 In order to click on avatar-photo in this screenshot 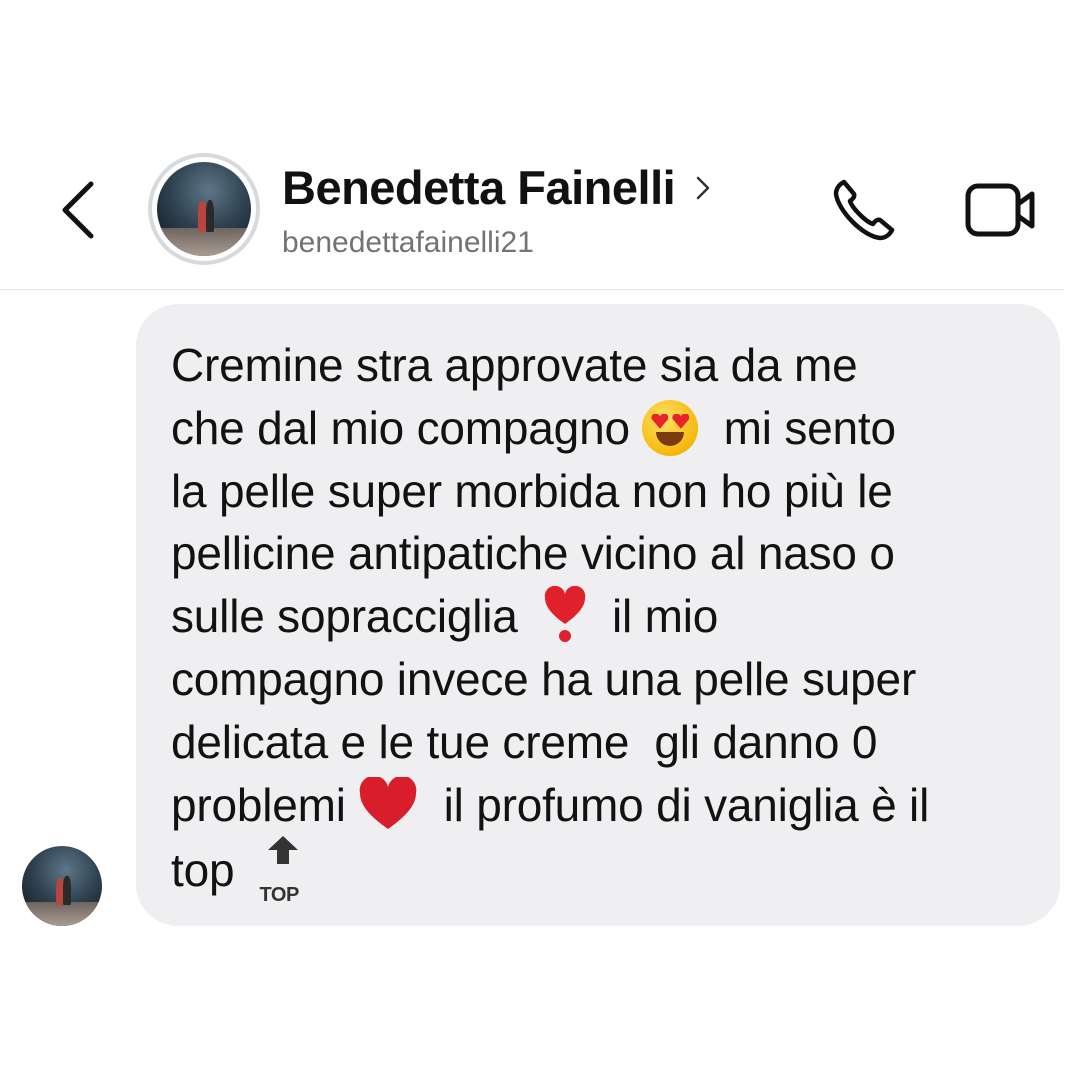, I will do `click(204, 209)`.